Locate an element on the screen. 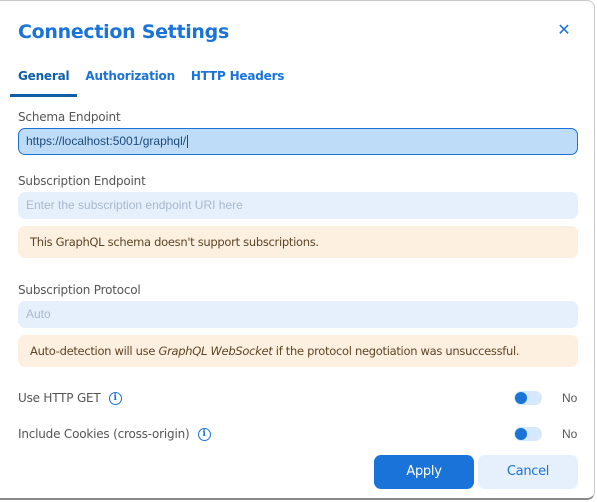  use-http-get-label: Use HTTP GET is located at coordinates (59, 398).